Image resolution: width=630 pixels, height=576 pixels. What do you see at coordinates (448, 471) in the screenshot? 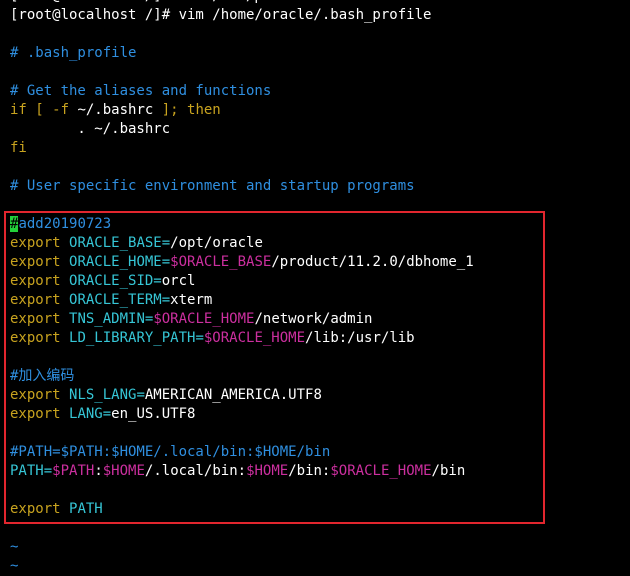
I see `token-text: /bin` at bounding box center [448, 471].